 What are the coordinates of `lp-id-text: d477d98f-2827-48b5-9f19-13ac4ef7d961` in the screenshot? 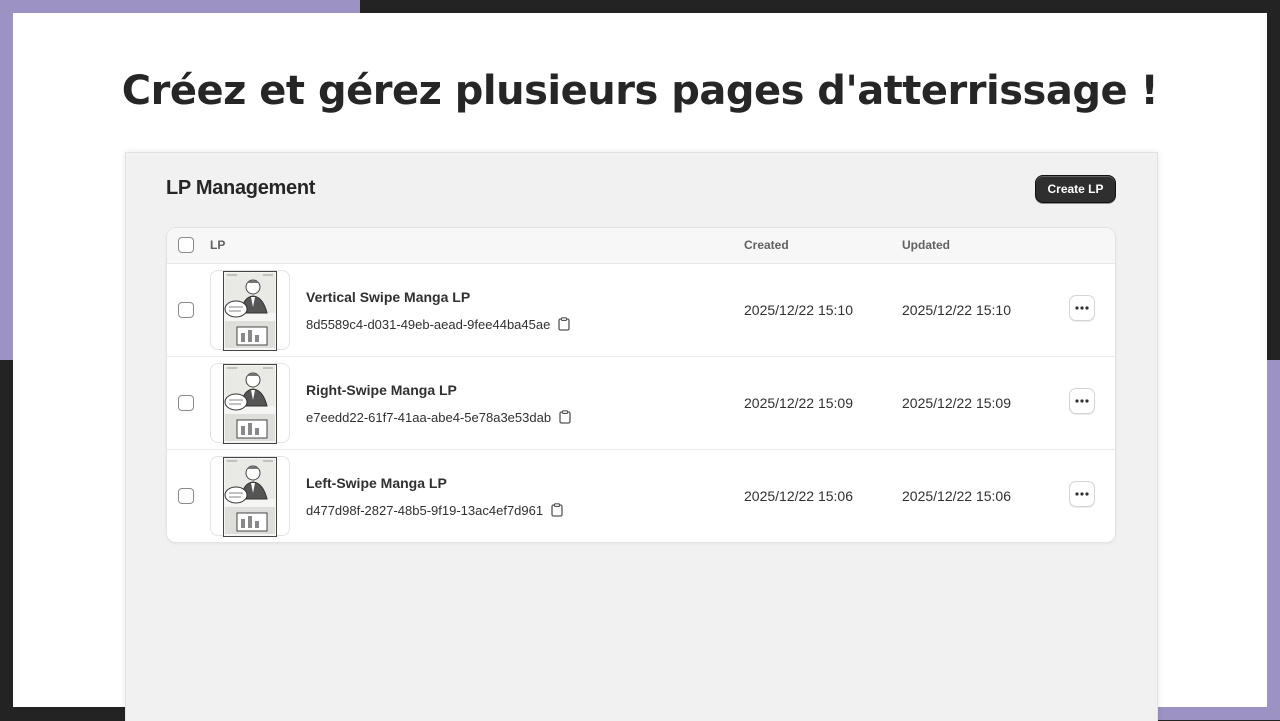 It's located at (425, 510).